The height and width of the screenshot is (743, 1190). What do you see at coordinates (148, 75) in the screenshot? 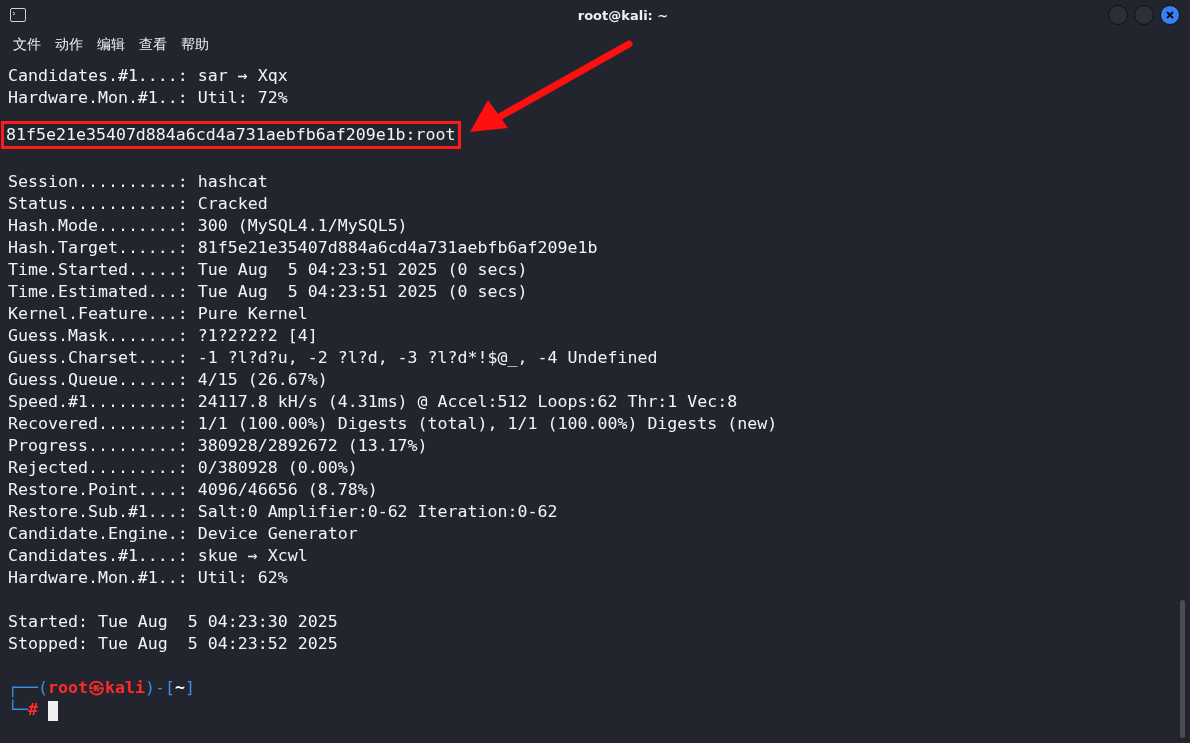
I see `output-line: Candidates.#1....: sar → Xqx` at bounding box center [148, 75].